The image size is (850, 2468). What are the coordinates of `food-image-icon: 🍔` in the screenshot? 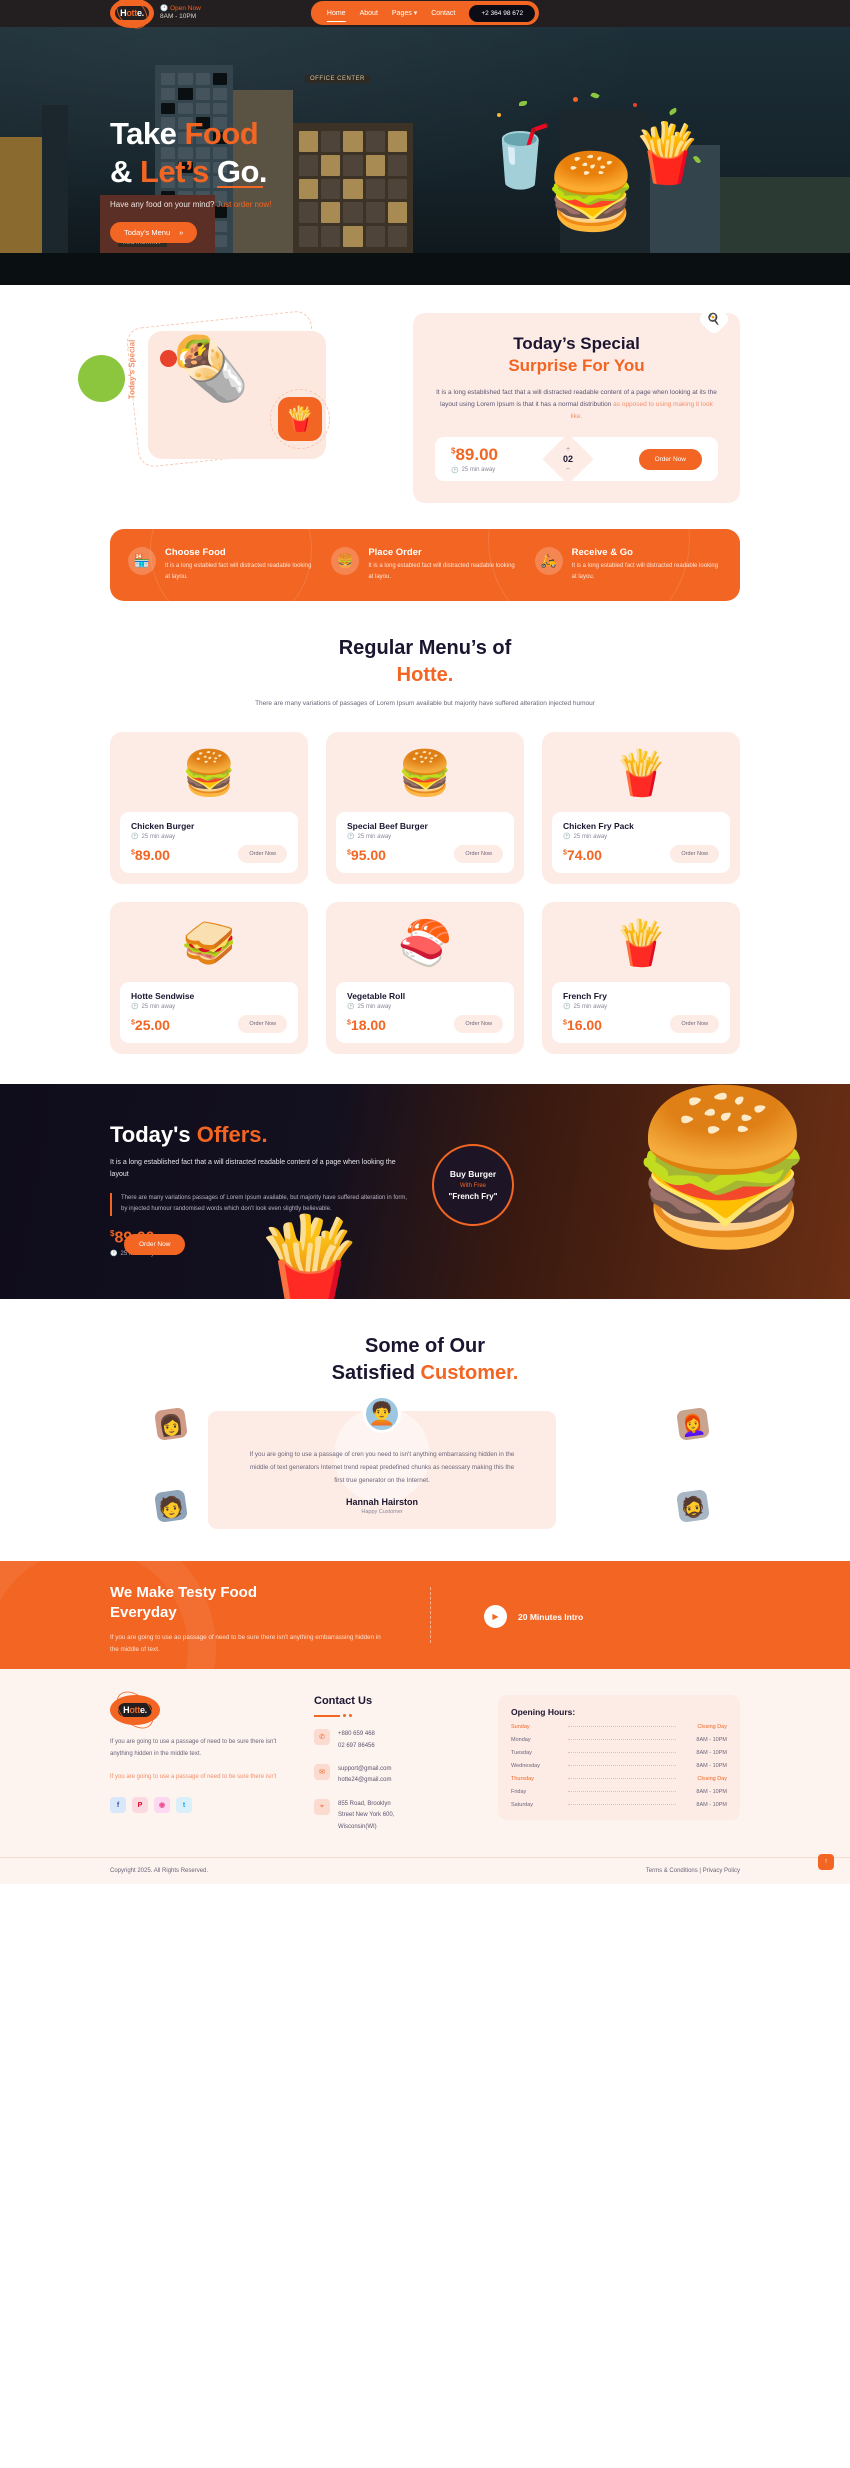 It's located at (209, 774).